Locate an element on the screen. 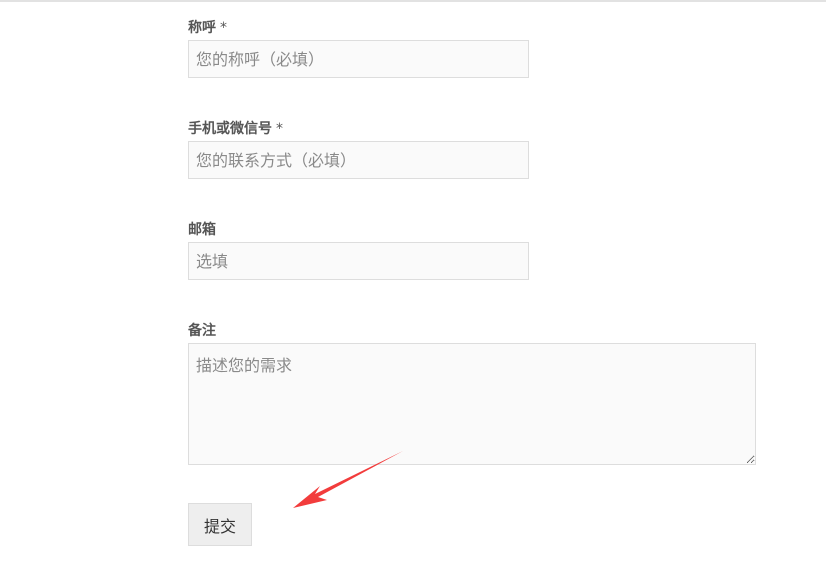 This screenshot has width=826, height=565. arrow-icon is located at coordinates (348, 479).